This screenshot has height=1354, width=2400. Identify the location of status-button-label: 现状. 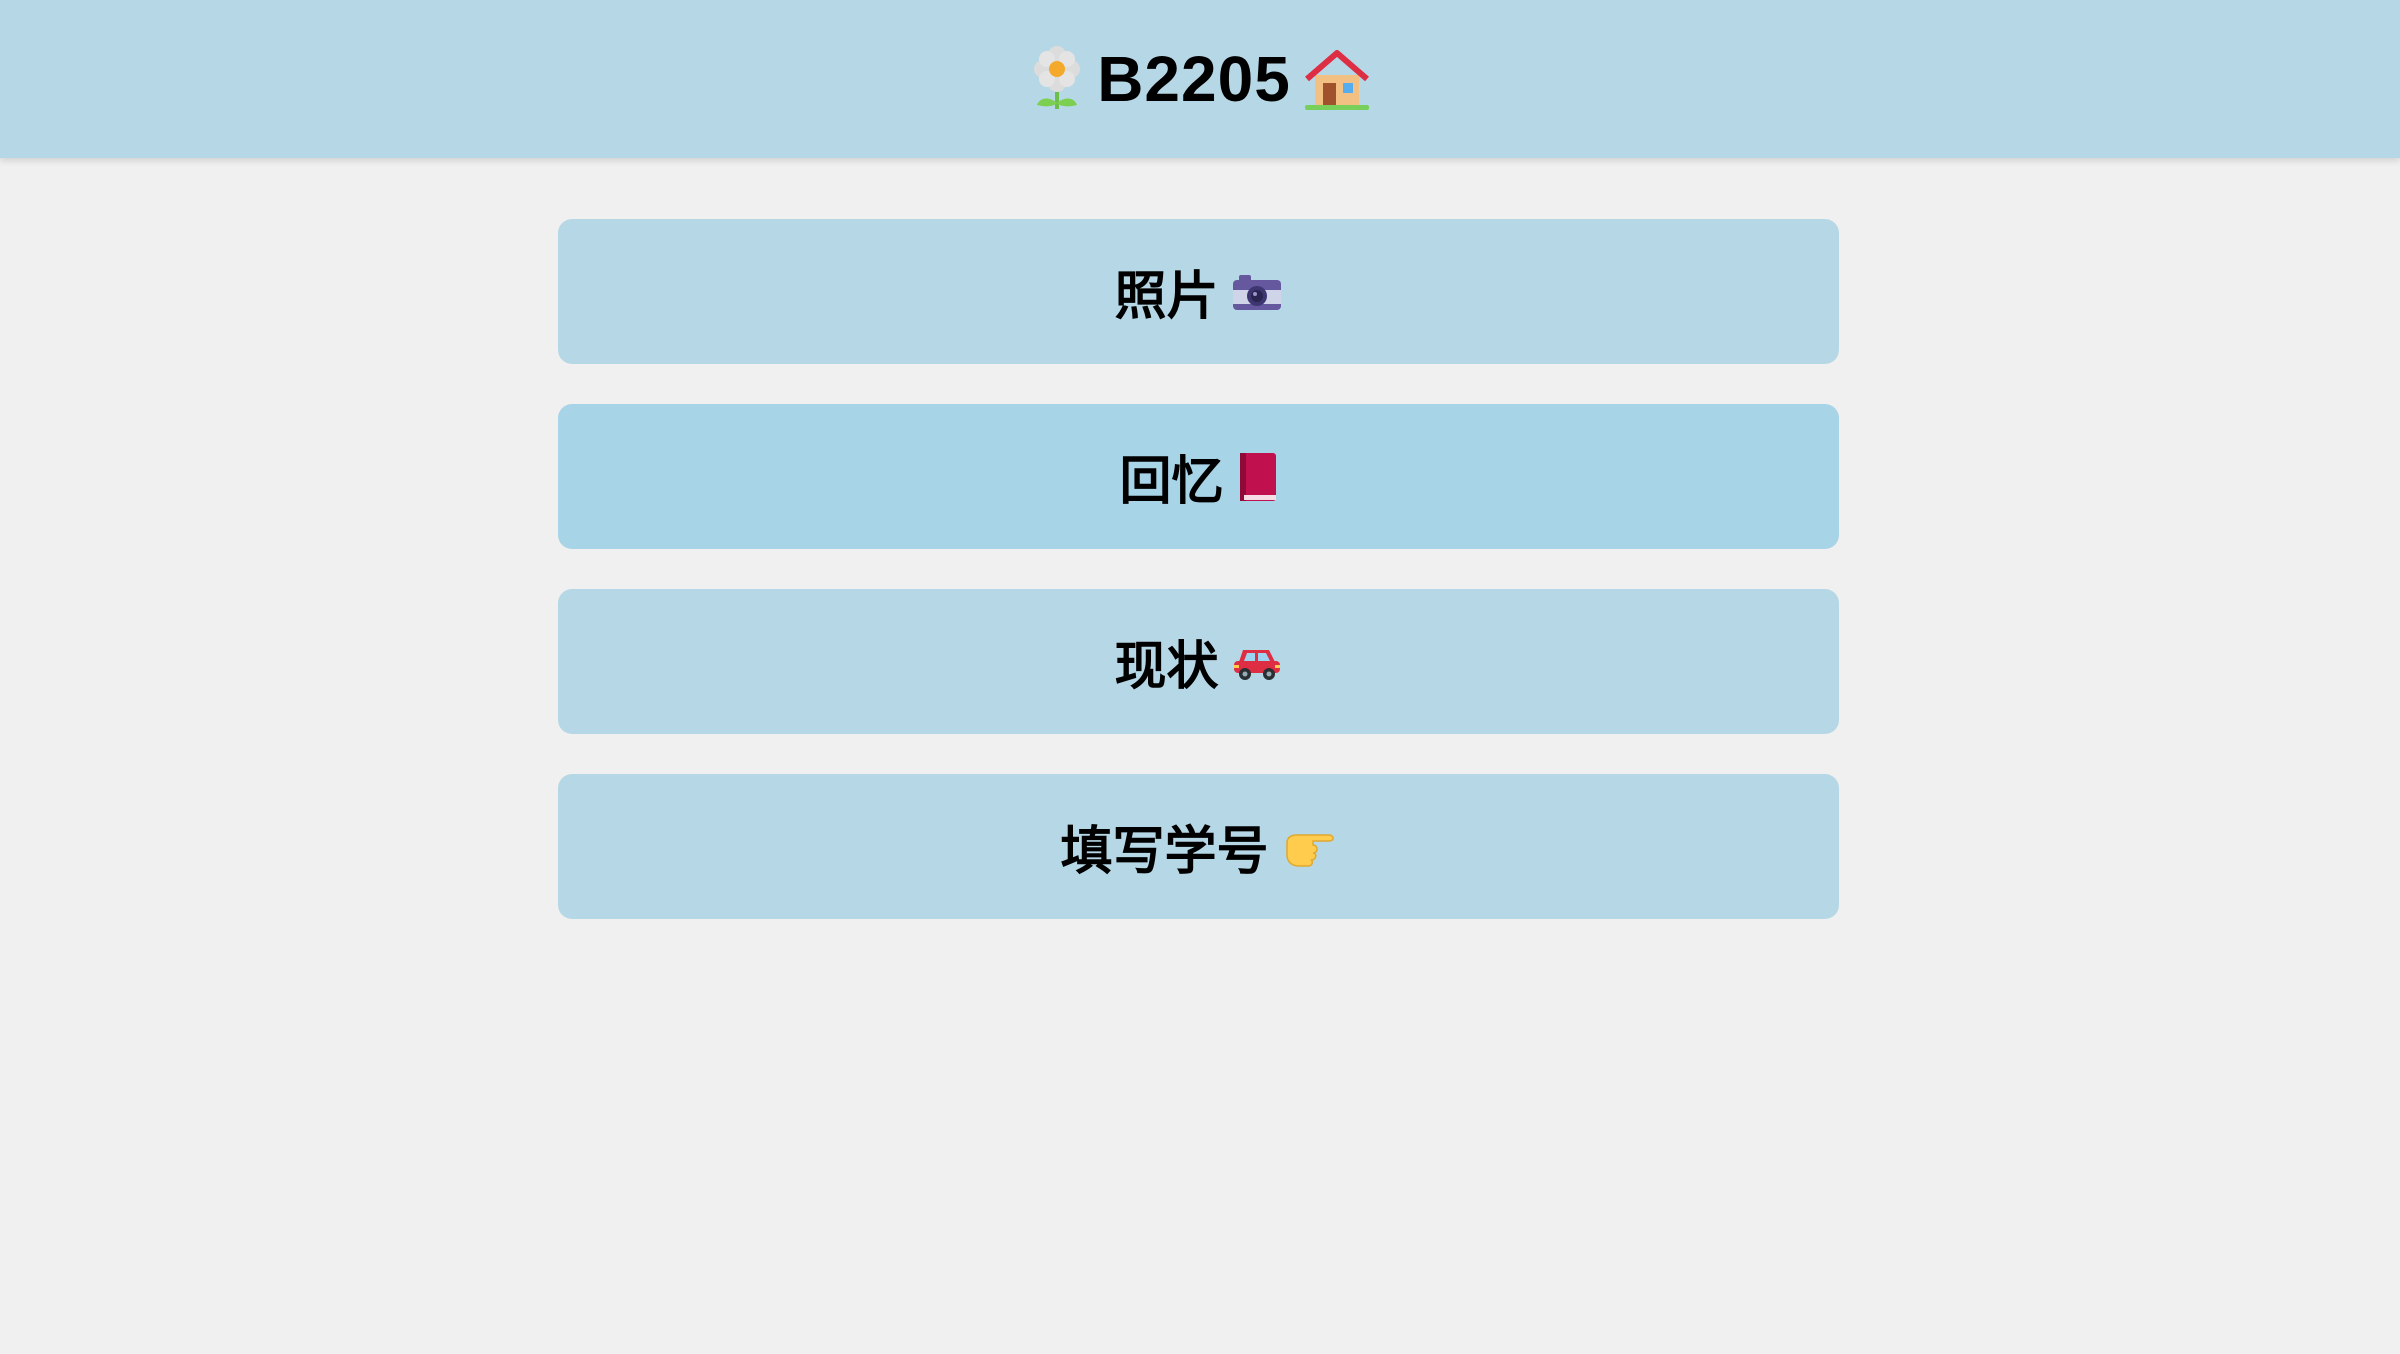
(1166, 667).